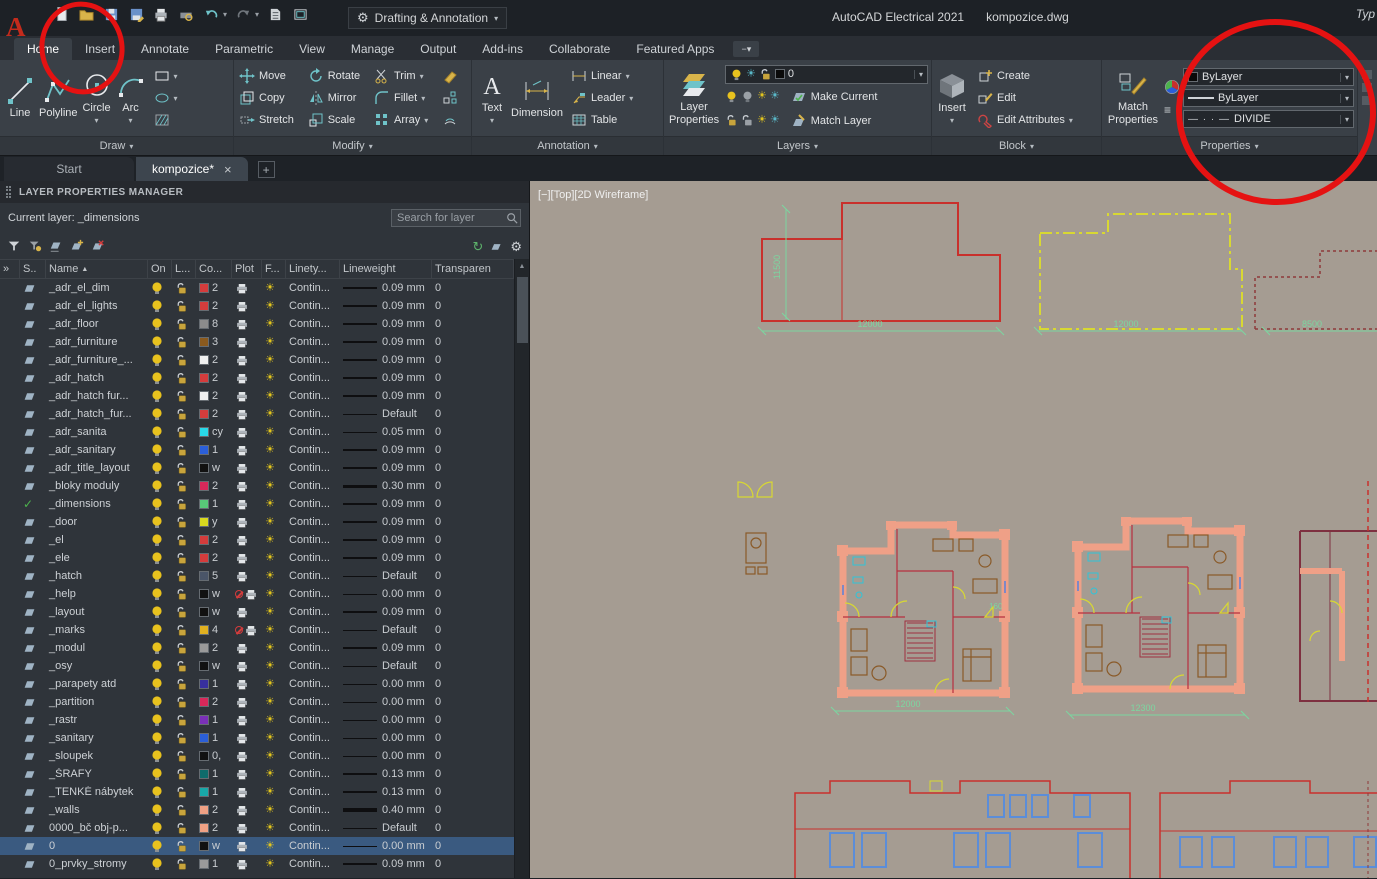 The height and width of the screenshot is (879, 1377). What do you see at coordinates (257, 630) in the screenshot?
I see `layer-row: _marks 4 ☀ Contin... Default 0` at bounding box center [257, 630].